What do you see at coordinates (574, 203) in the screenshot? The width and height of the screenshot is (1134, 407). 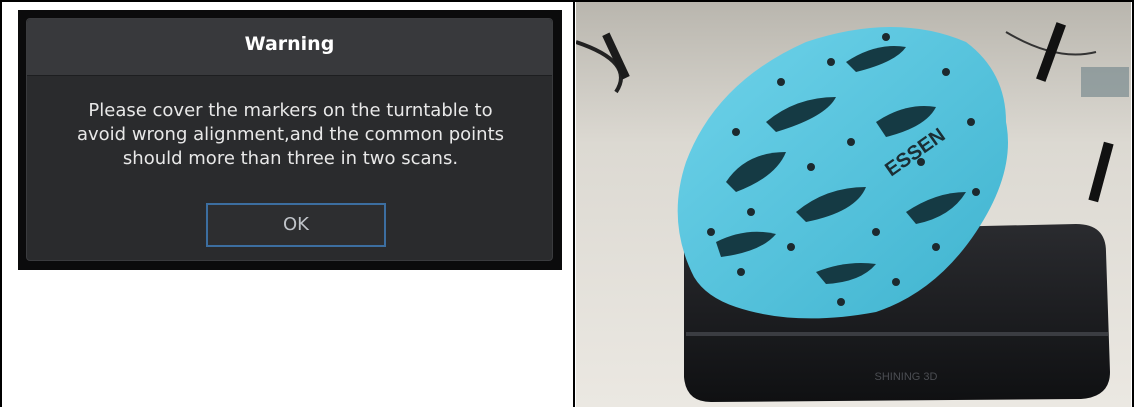 I see `table-border-middle` at bounding box center [574, 203].